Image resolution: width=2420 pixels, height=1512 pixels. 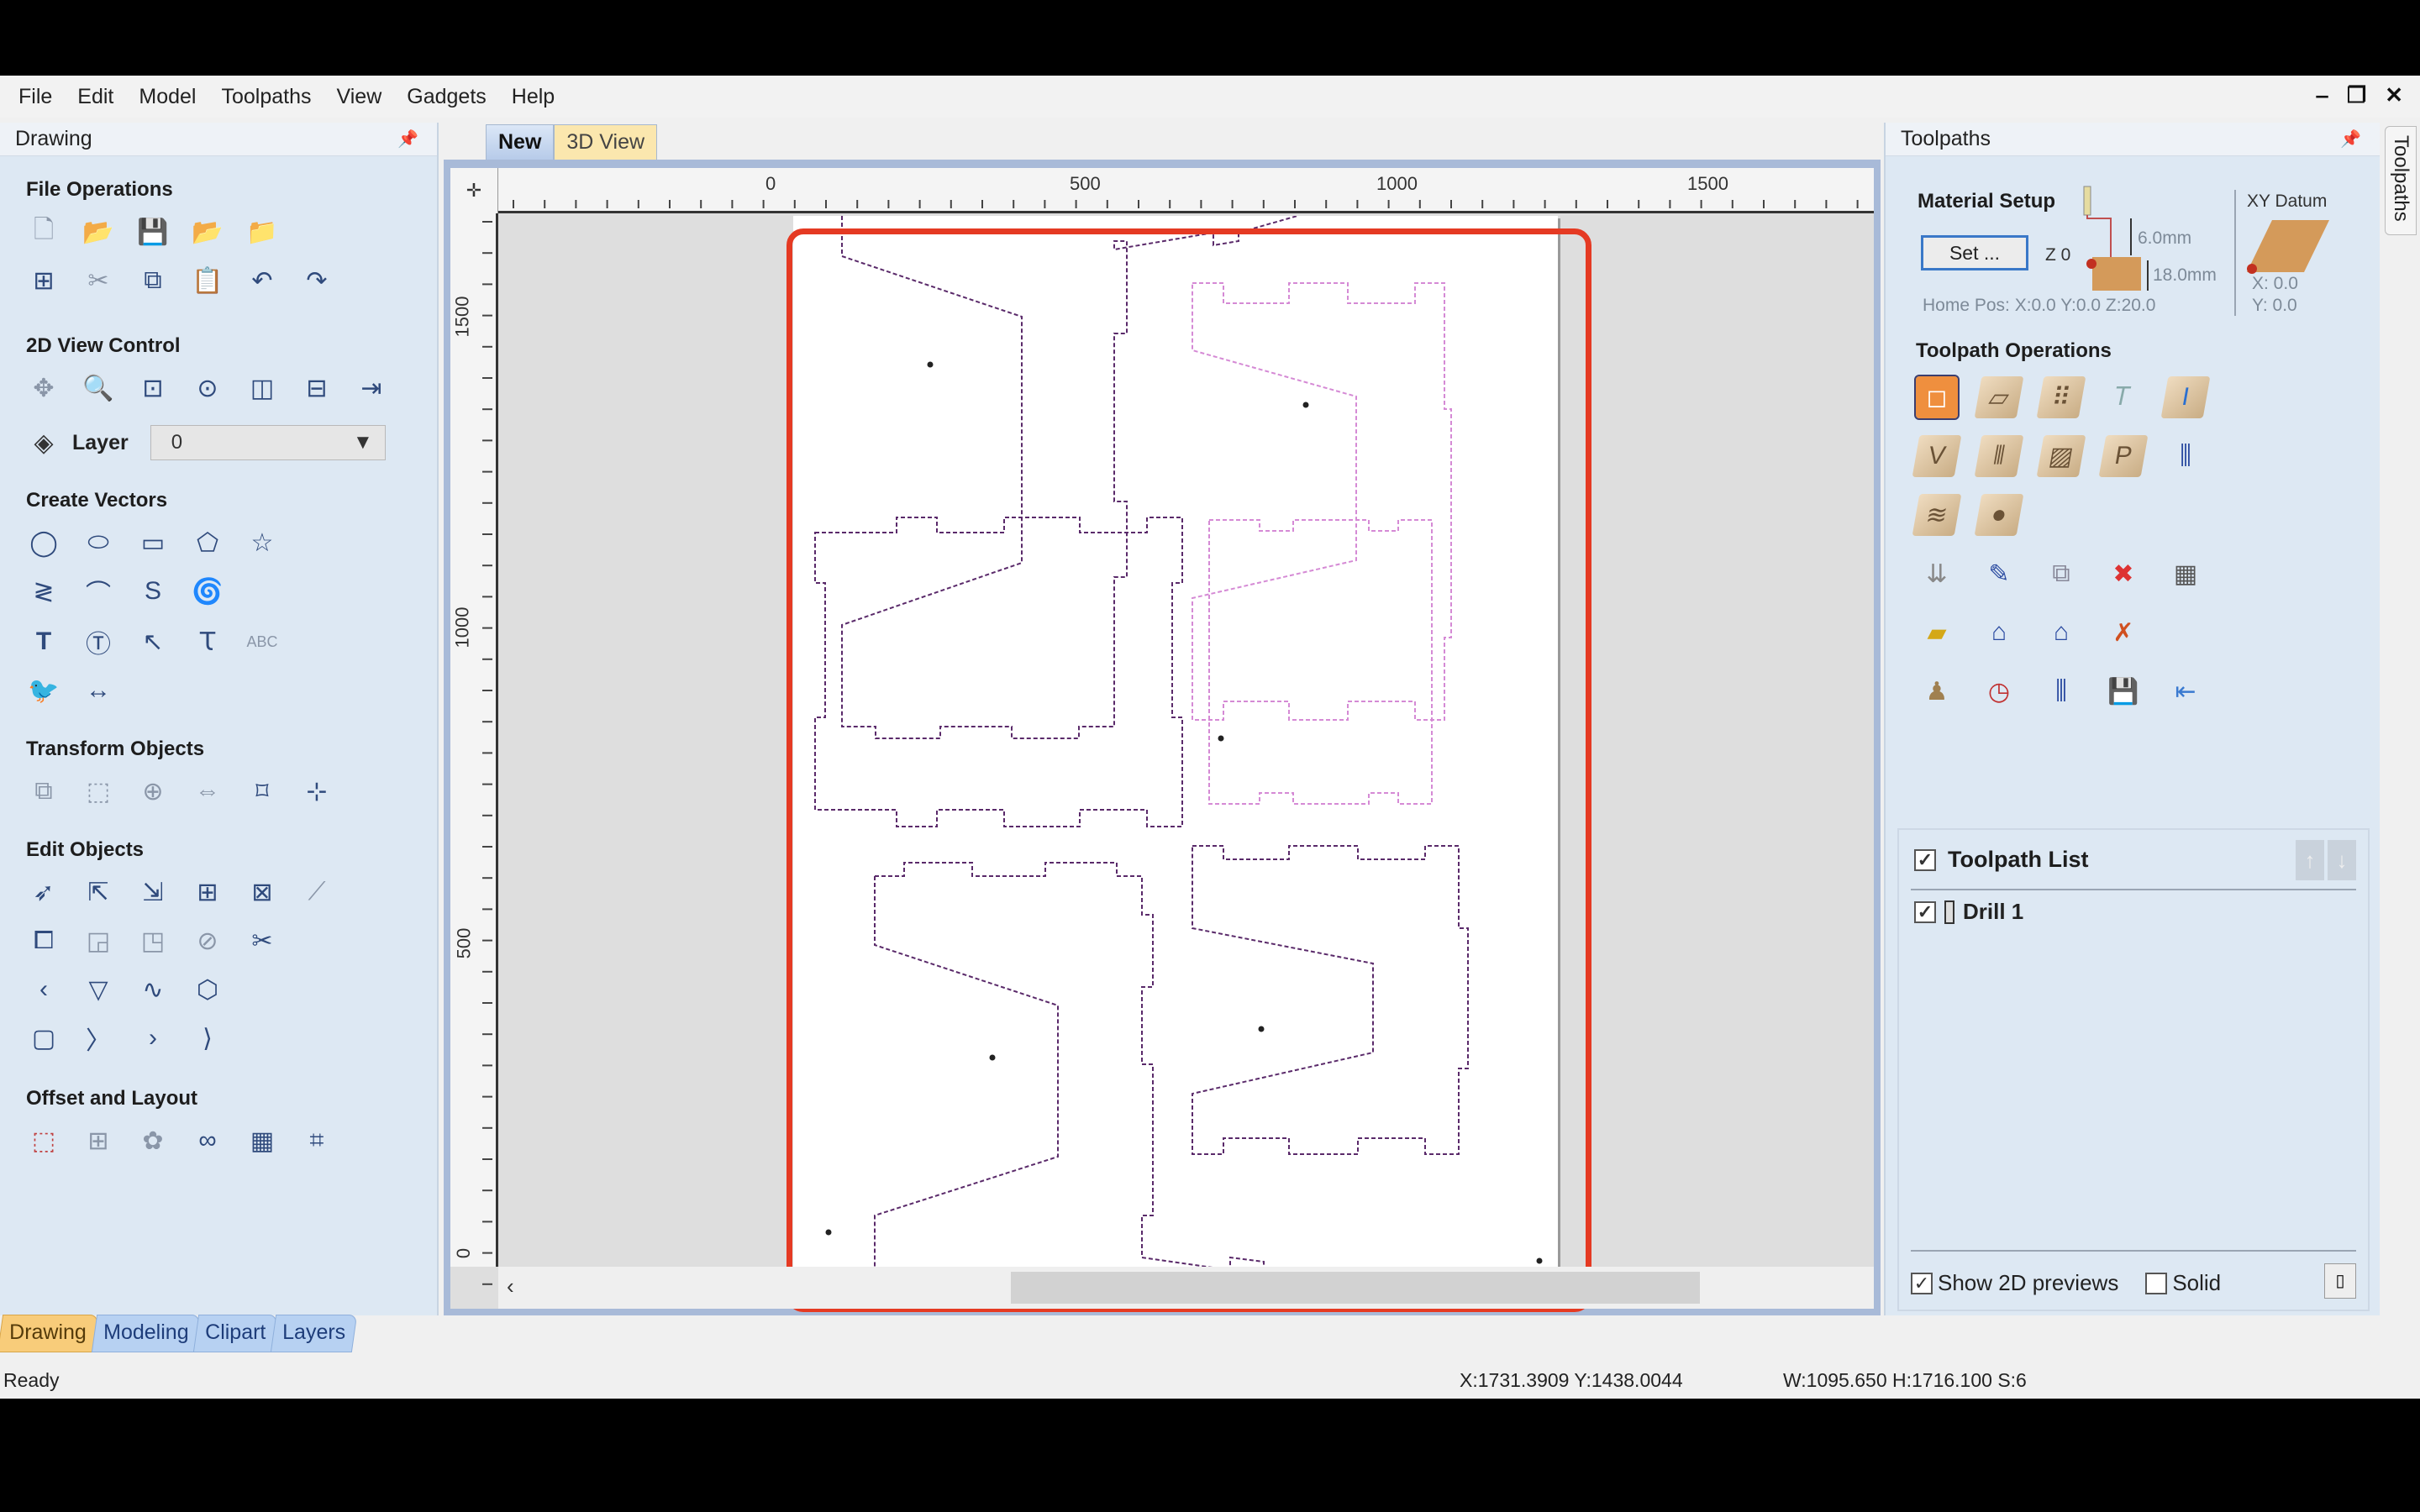 I want to click on node-edit-icon: ⇱, so click(x=98, y=892).